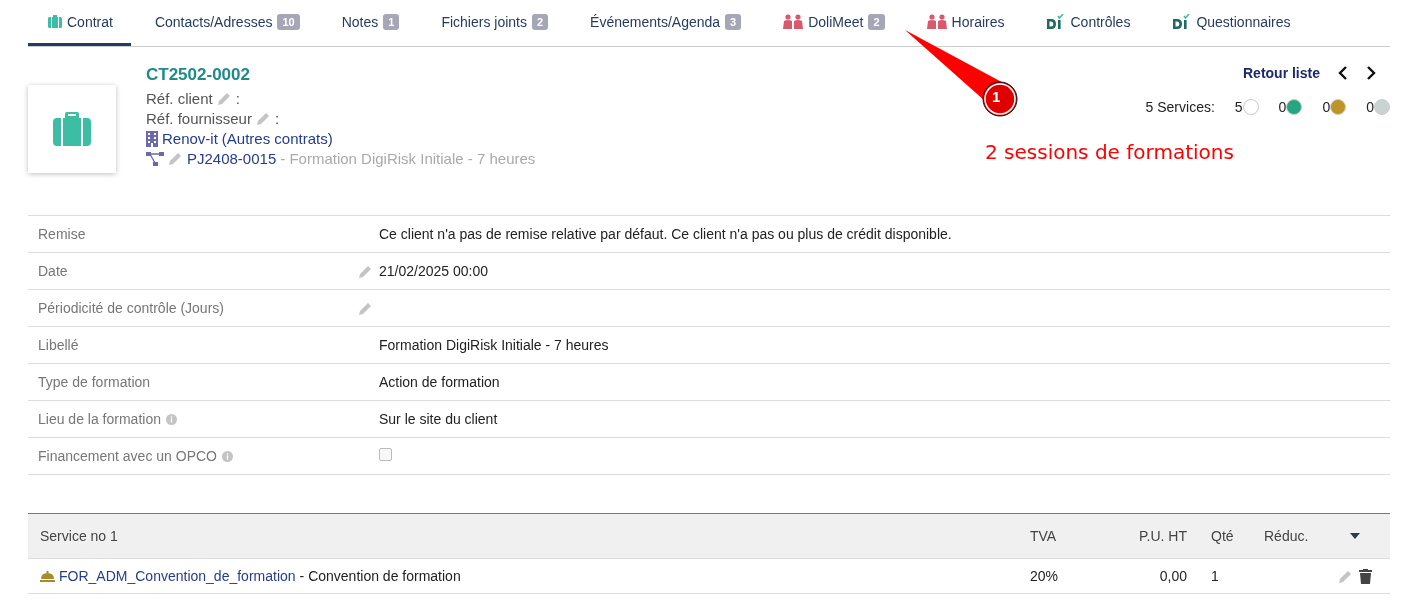 The height and width of the screenshot is (601, 1404). Describe the element at coordinates (58, 345) in the screenshot. I see `field-label: Libellé` at that location.